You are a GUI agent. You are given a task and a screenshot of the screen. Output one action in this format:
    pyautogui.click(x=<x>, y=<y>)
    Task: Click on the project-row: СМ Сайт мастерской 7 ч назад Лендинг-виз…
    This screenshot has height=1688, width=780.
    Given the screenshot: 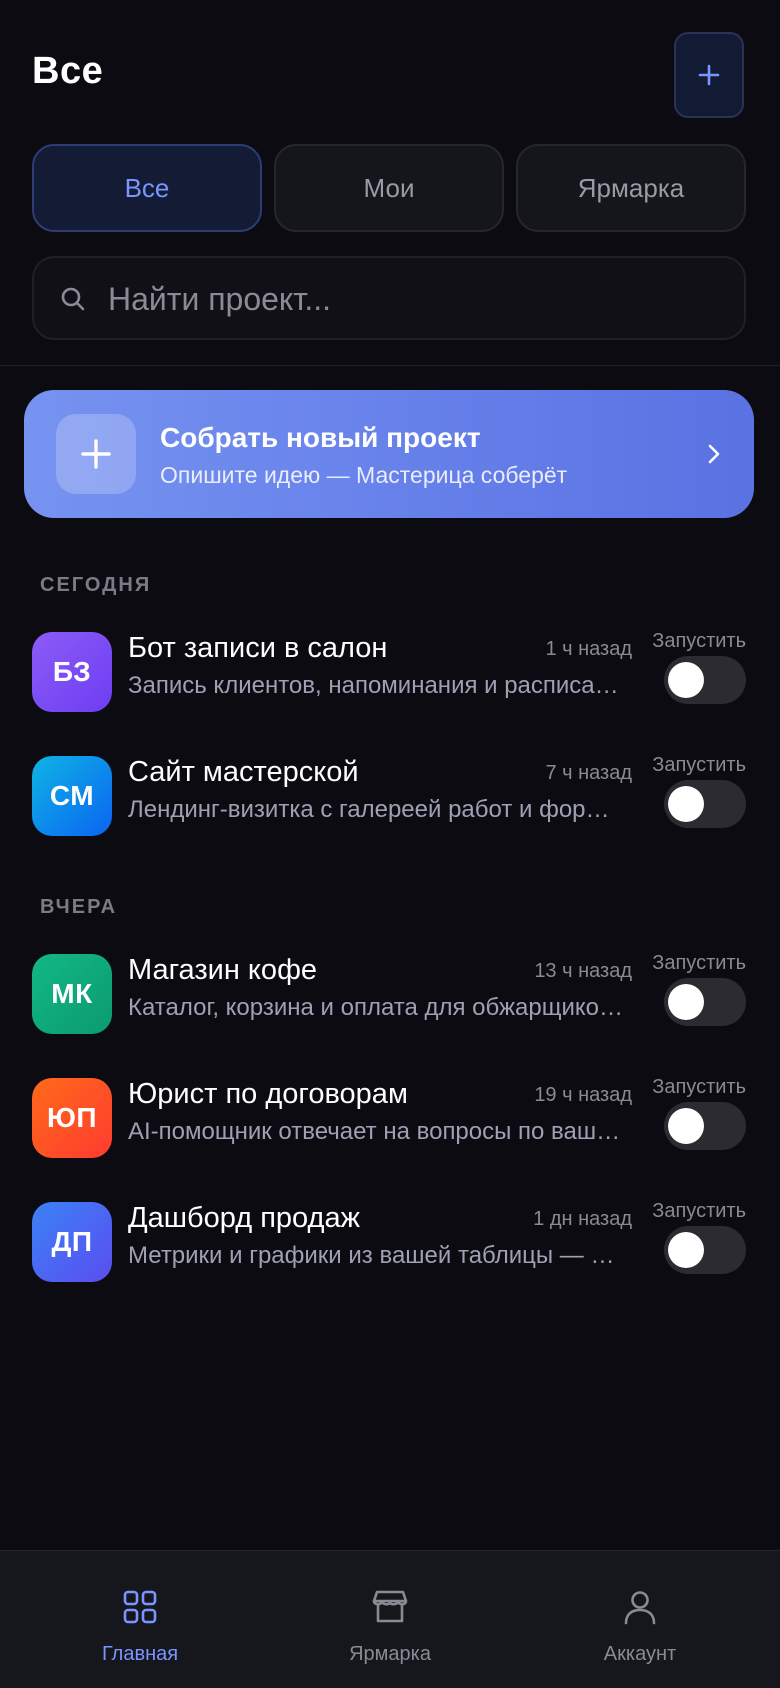 What is the action you would take?
    pyautogui.click(x=390, y=796)
    